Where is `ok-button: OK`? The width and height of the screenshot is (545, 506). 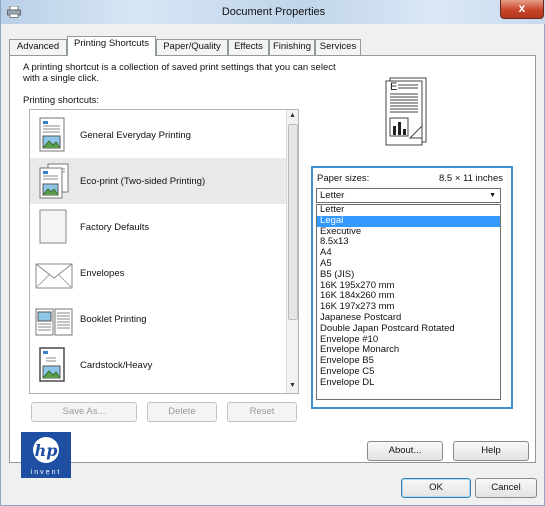 ok-button: OK is located at coordinates (436, 488).